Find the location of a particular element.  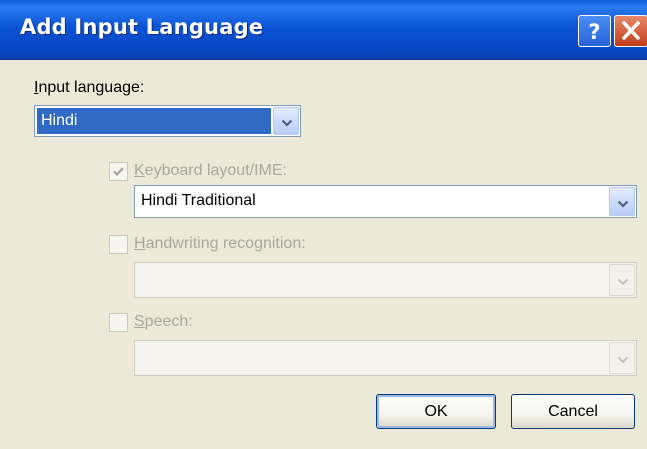

speech-select is located at coordinates (385, 358).